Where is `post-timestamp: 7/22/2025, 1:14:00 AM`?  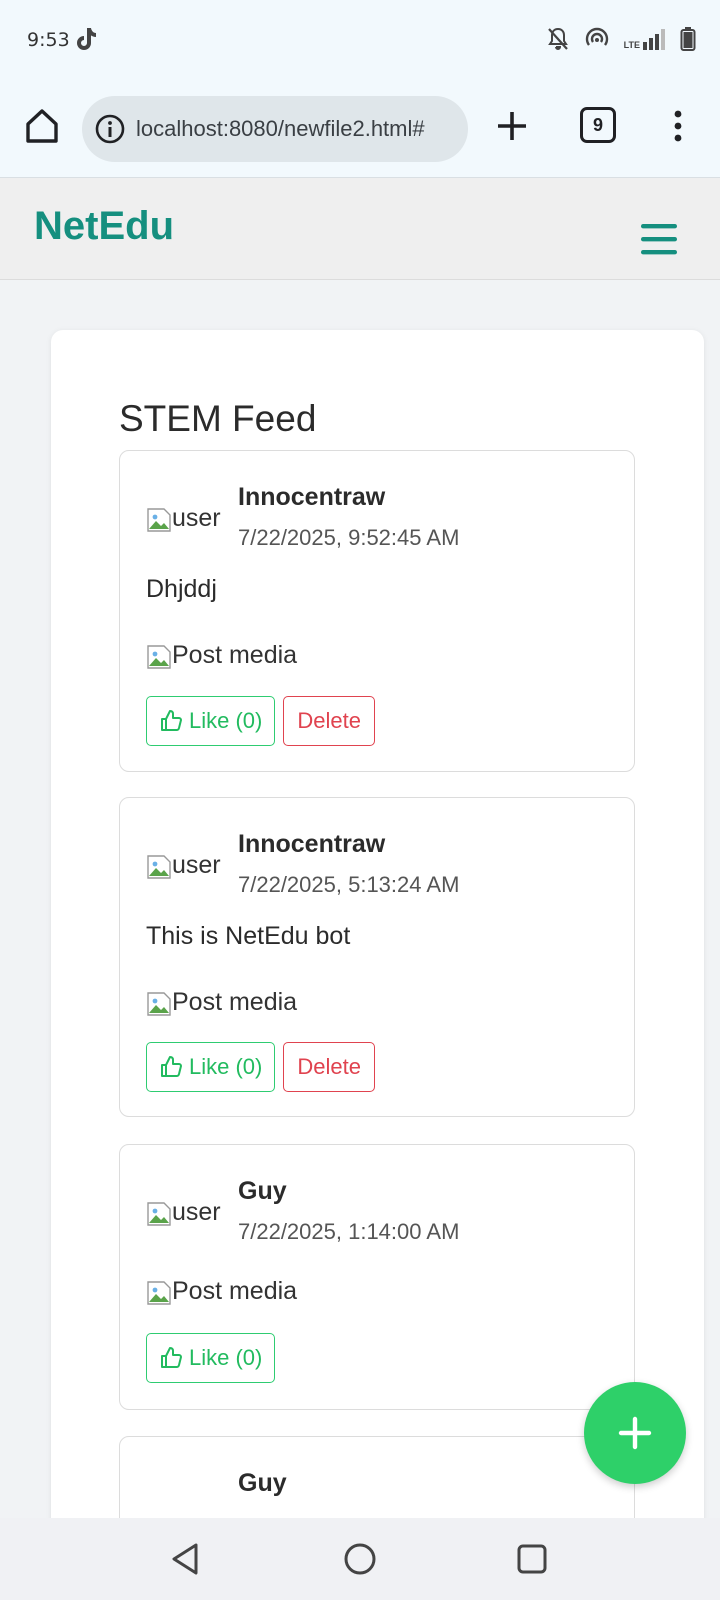 post-timestamp: 7/22/2025, 1:14:00 AM is located at coordinates (349, 1231).